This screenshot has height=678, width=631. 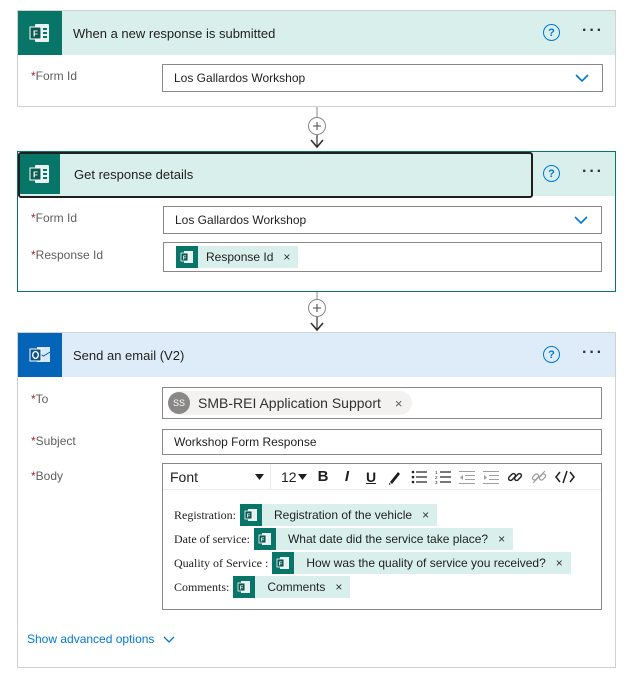 I want to click on body-label: *Body, so click(x=47, y=476).